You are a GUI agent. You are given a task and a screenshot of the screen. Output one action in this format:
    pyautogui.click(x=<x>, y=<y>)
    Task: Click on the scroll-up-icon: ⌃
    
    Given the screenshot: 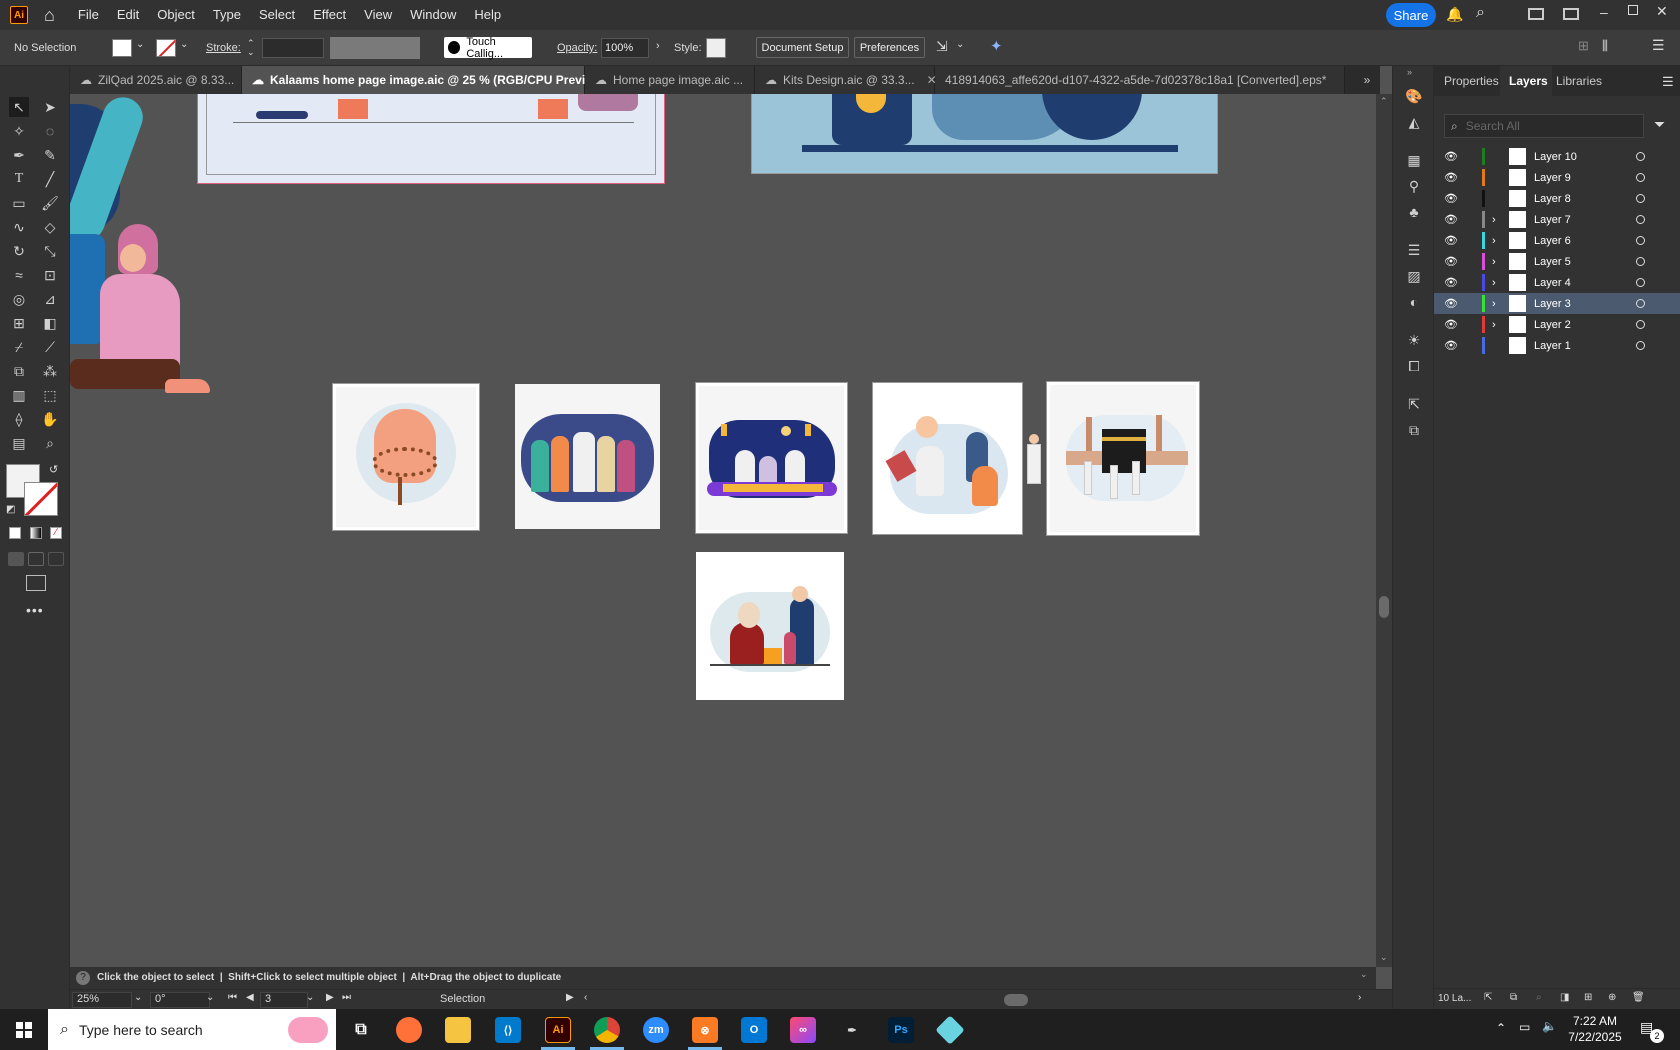 What is the action you would take?
    pyautogui.click(x=1384, y=101)
    